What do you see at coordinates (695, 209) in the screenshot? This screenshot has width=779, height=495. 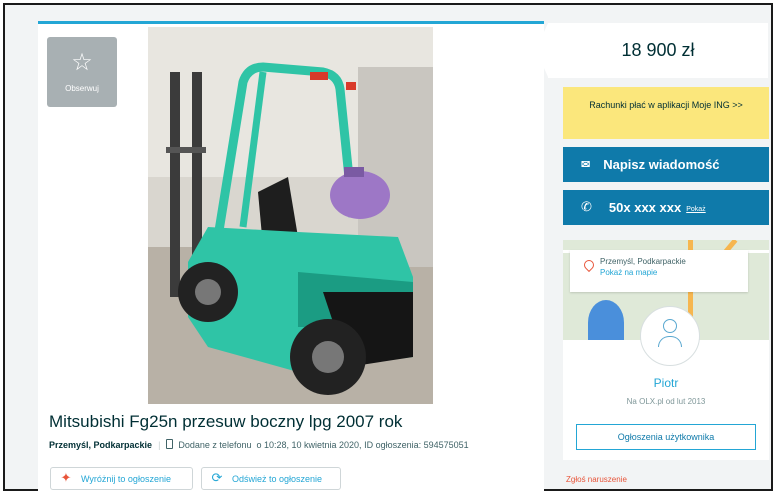 I see `show-phone-link: Pokaż` at bounding box center [695, 209].